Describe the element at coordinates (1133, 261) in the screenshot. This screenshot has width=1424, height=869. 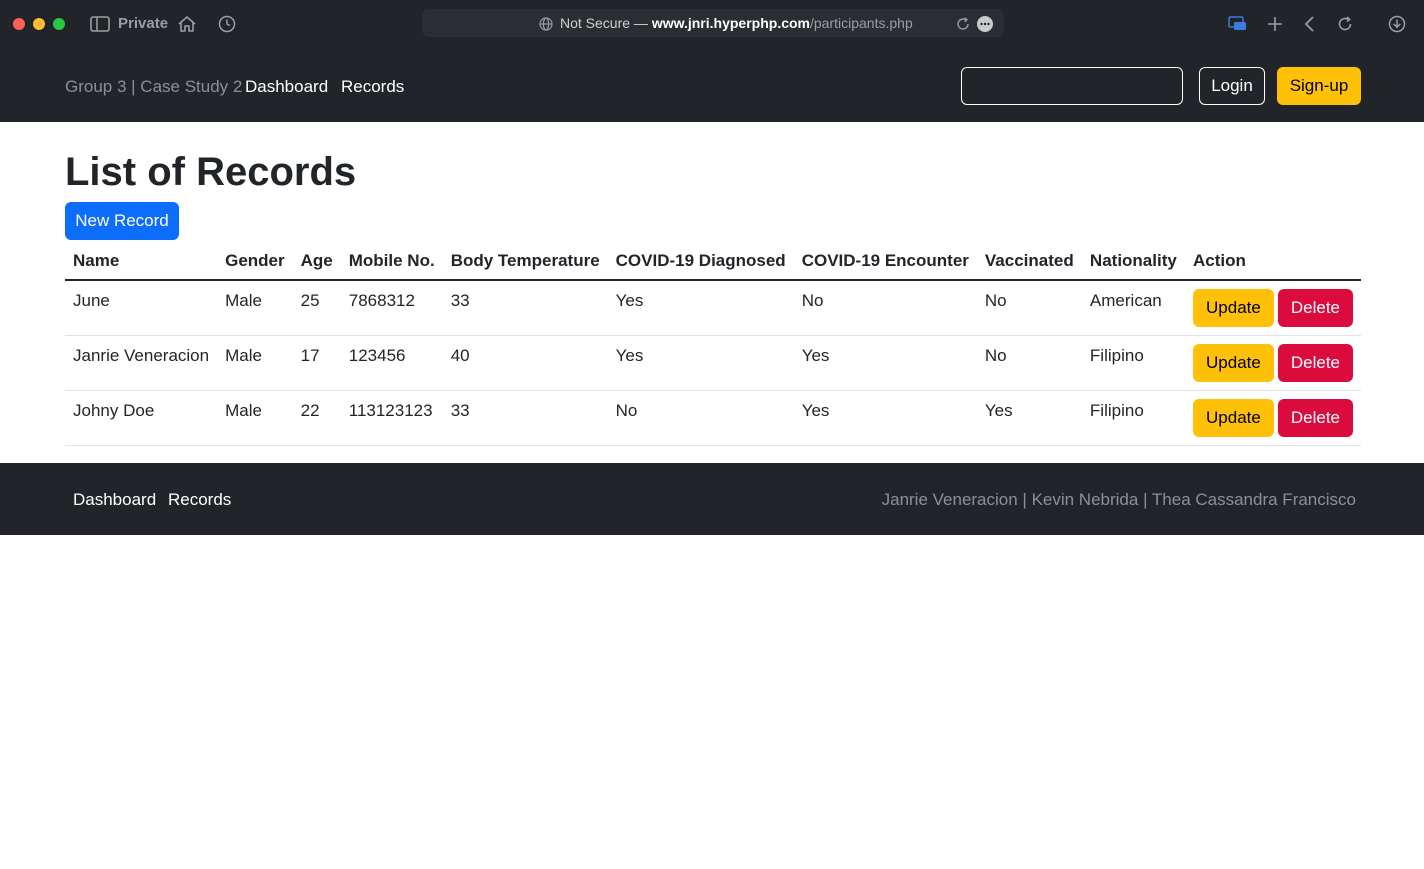
I see `column-header-nationality: Nationality` at that location.